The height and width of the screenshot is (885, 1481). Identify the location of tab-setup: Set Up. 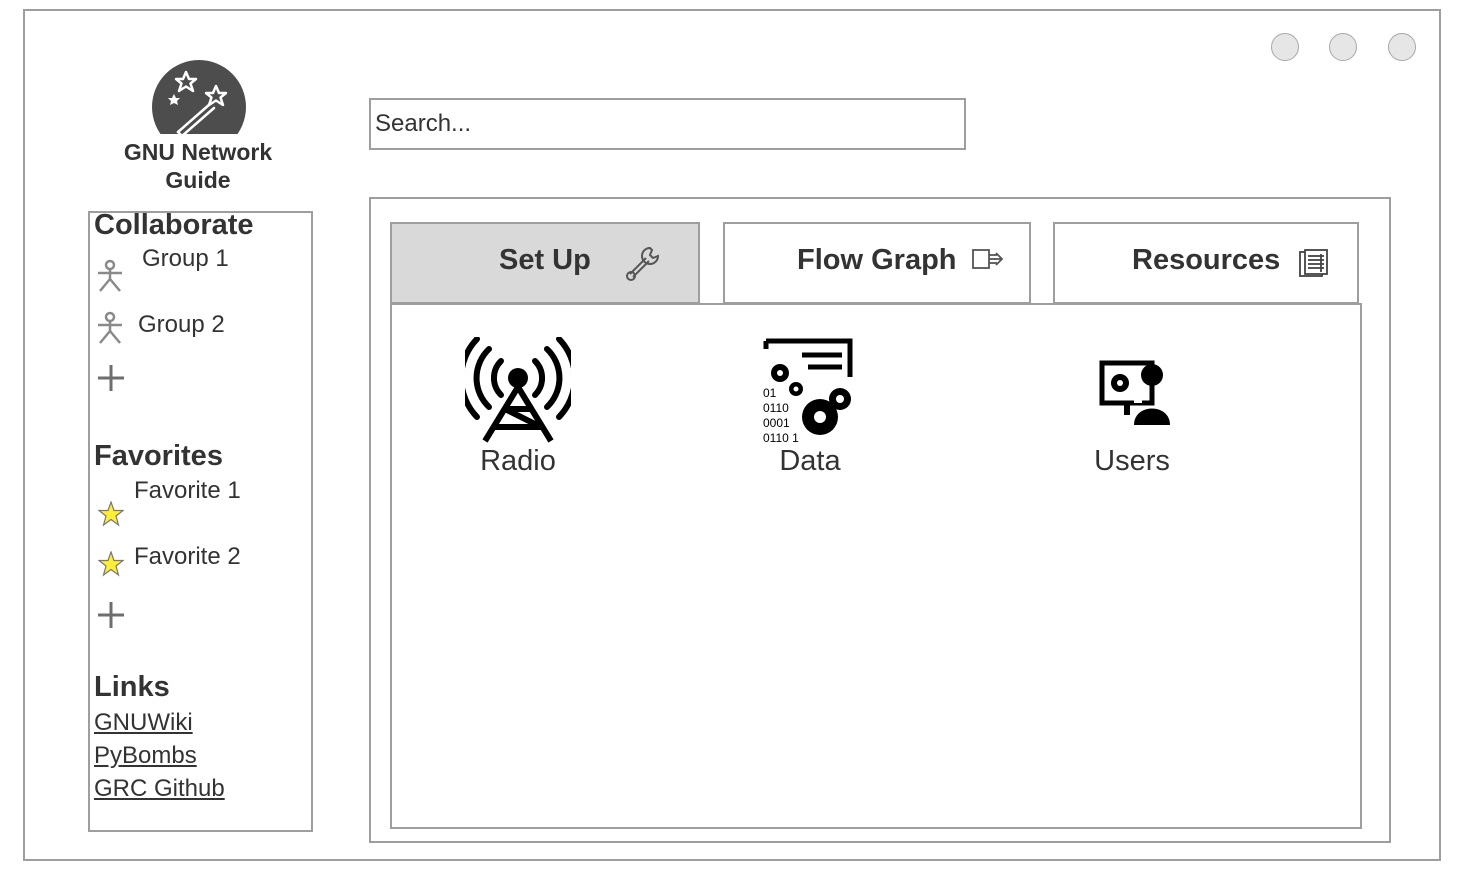
(545, 263).